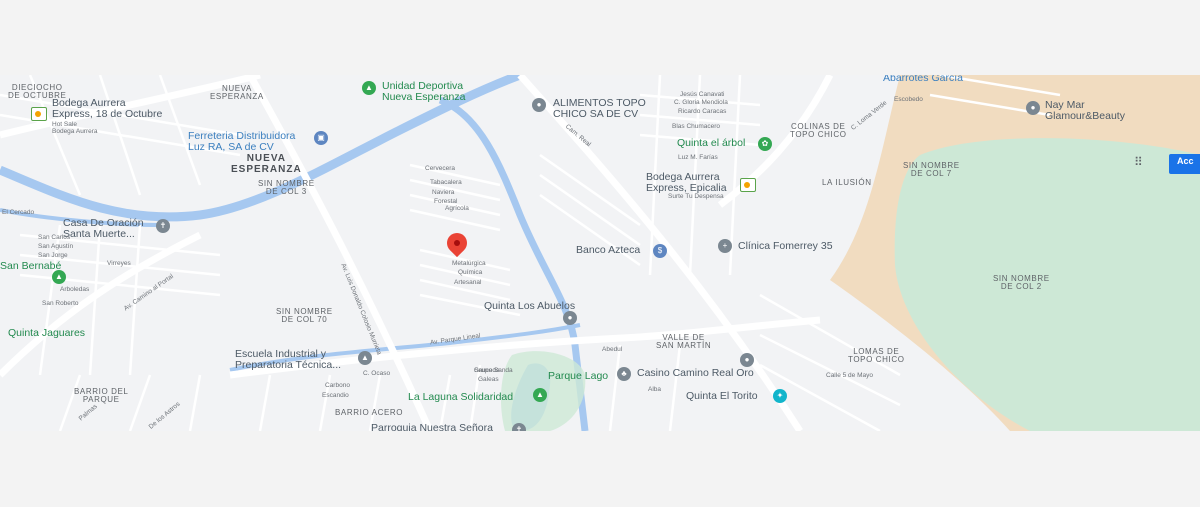  I want to click on street-label: Jesús Canavati, so click(702, 94).